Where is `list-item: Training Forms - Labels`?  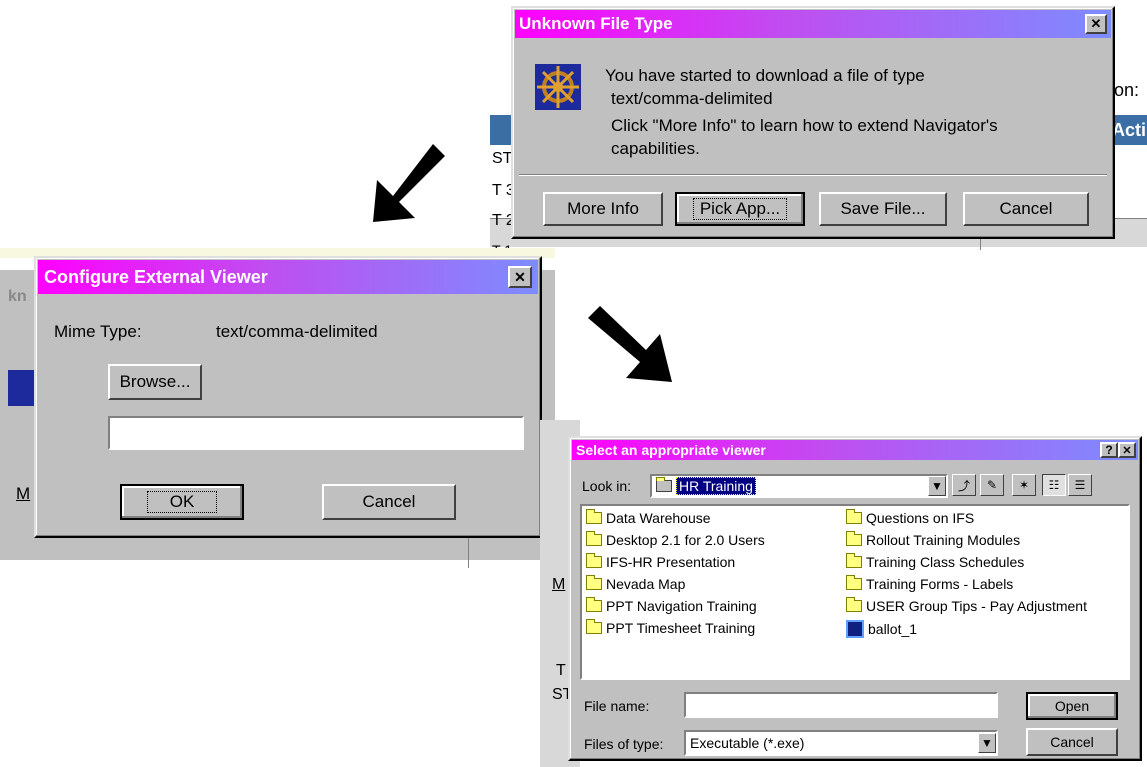 list-item: Training Forms - Labels is located at coordinates (929, 583).